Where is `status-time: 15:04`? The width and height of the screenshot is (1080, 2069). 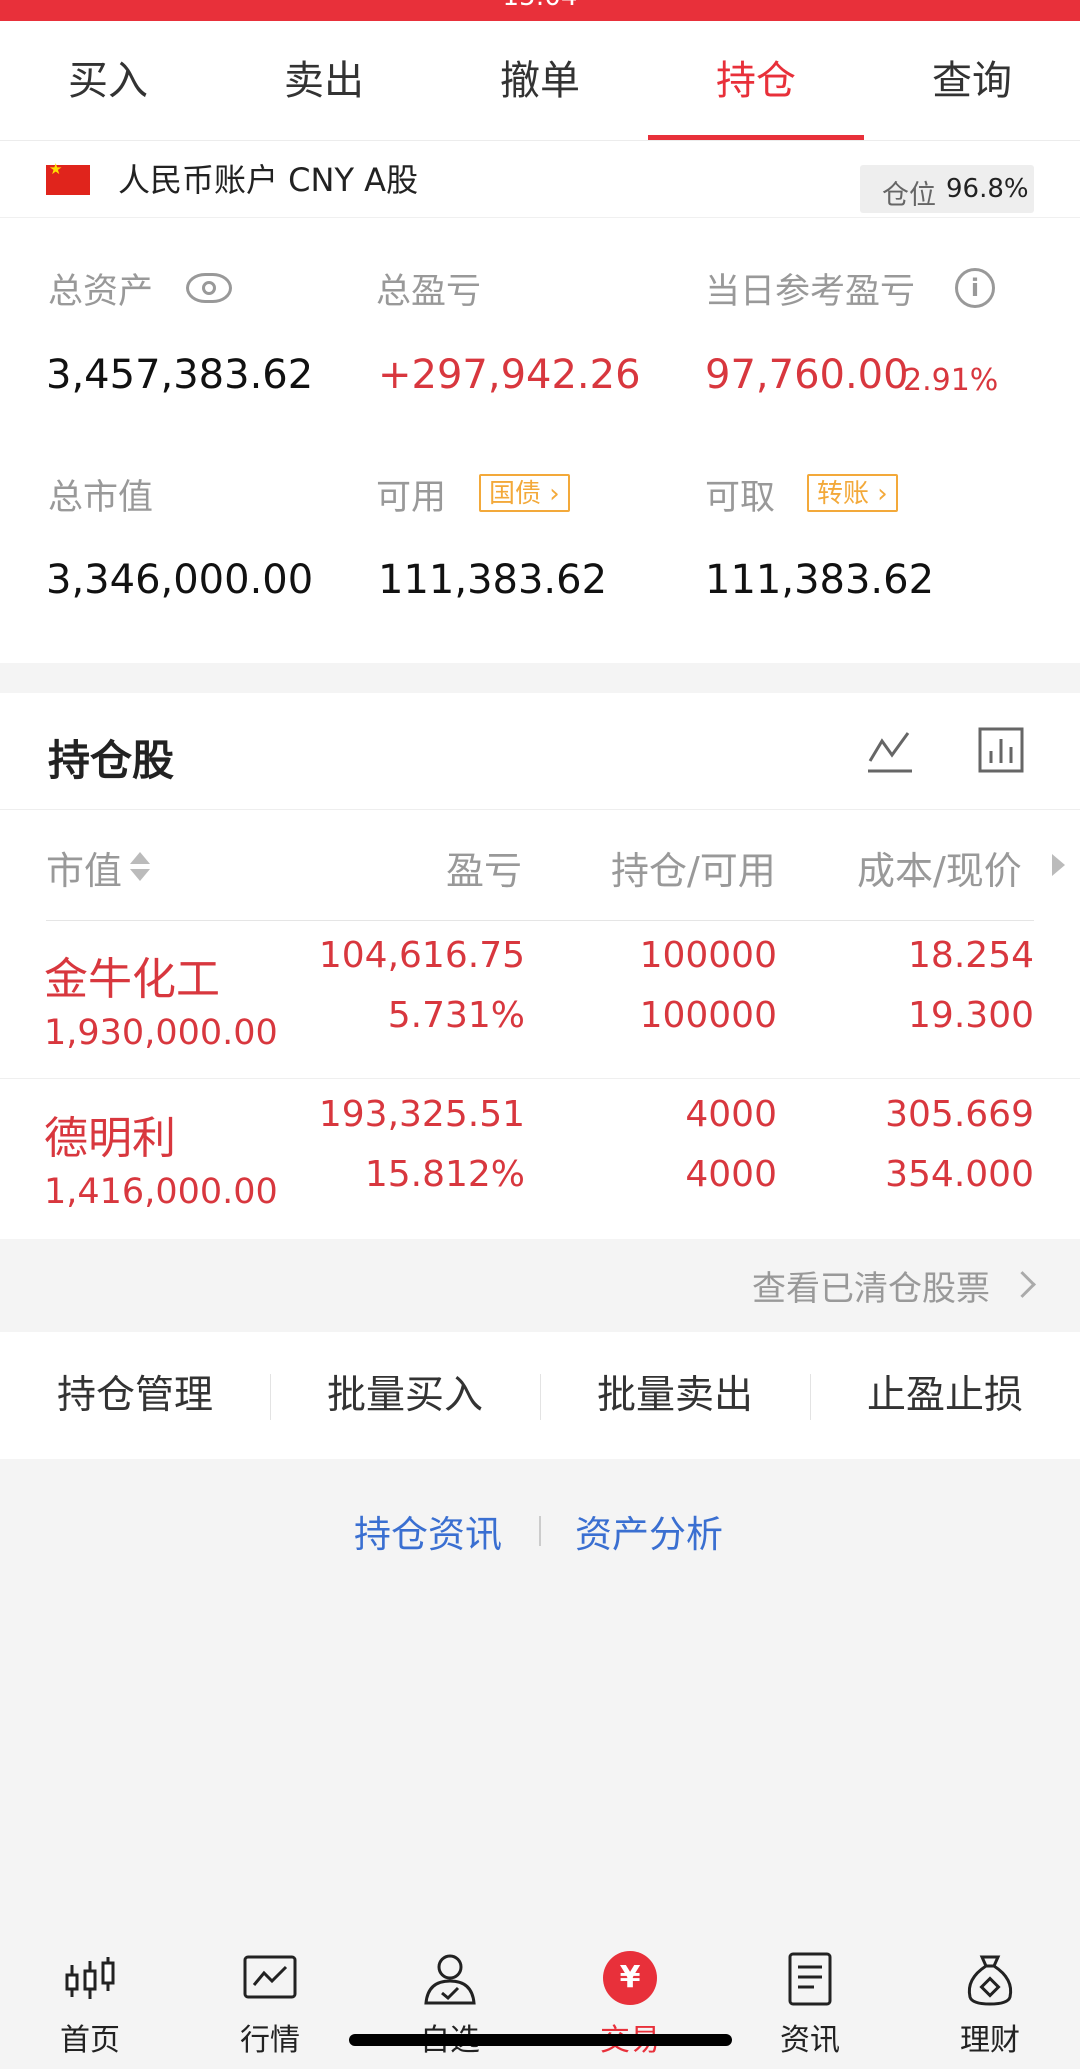
status-time: 15:04 is located at coordinates (540, 6).